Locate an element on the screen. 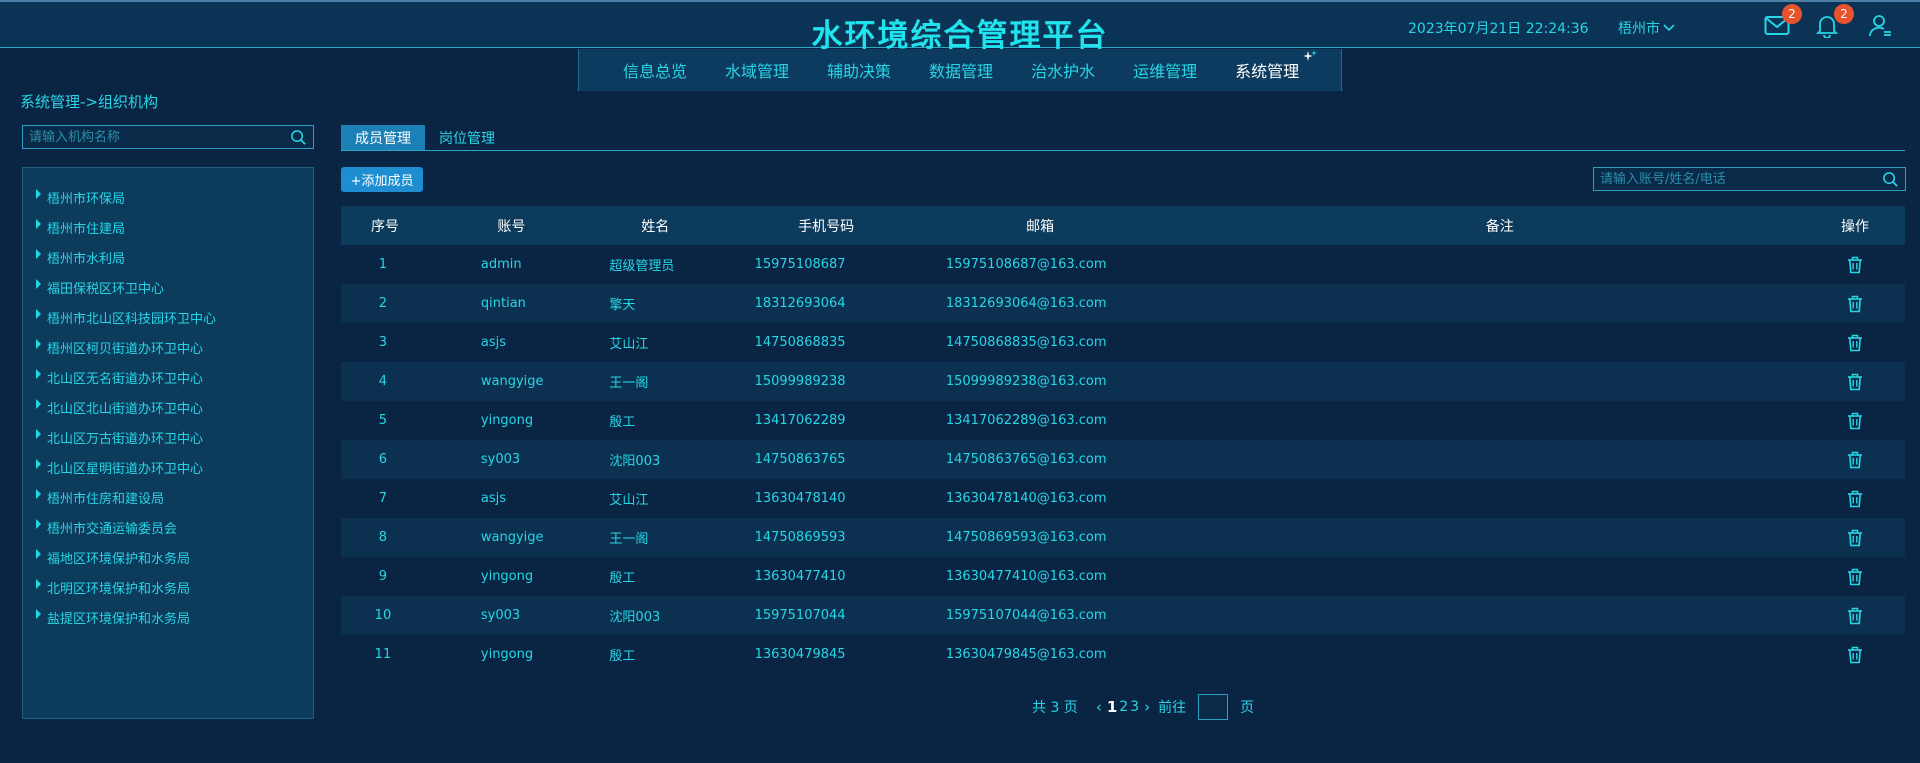  tree-item: 北山区万古街道办环卫中心 is located at coordinates (168, 437).